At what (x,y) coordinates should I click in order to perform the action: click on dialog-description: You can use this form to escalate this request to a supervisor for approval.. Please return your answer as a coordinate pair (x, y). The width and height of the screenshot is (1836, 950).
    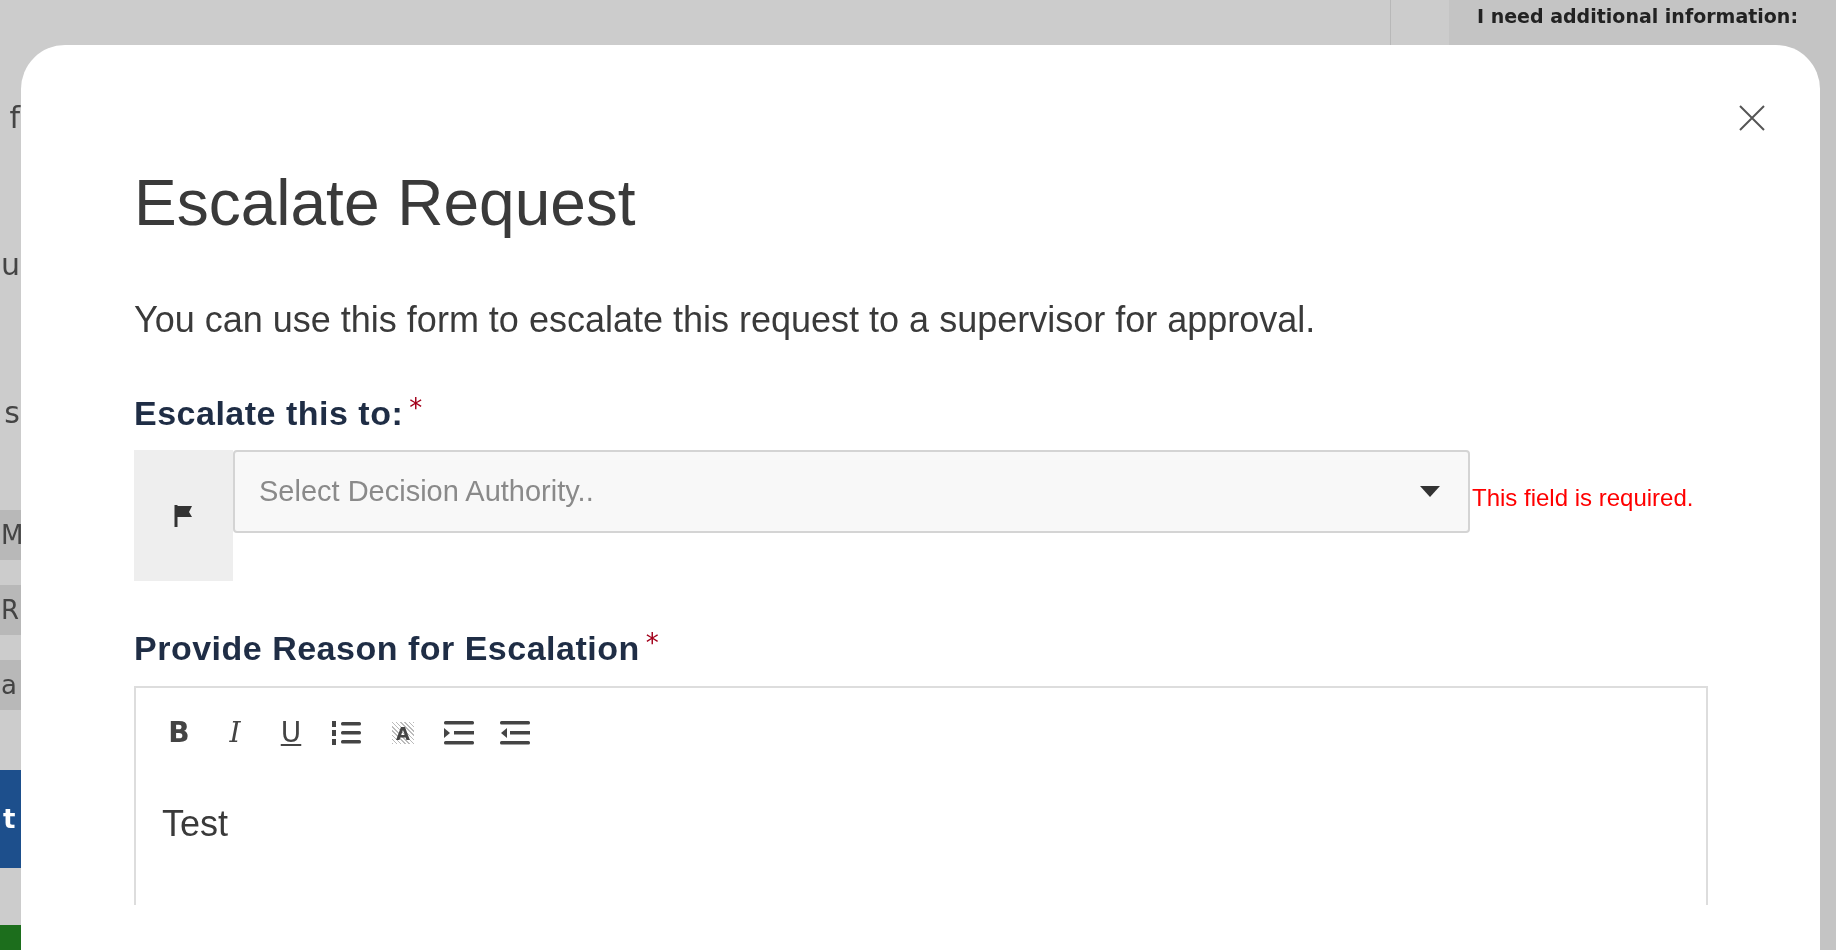
    Looking at the image, I should click on (725, 320).